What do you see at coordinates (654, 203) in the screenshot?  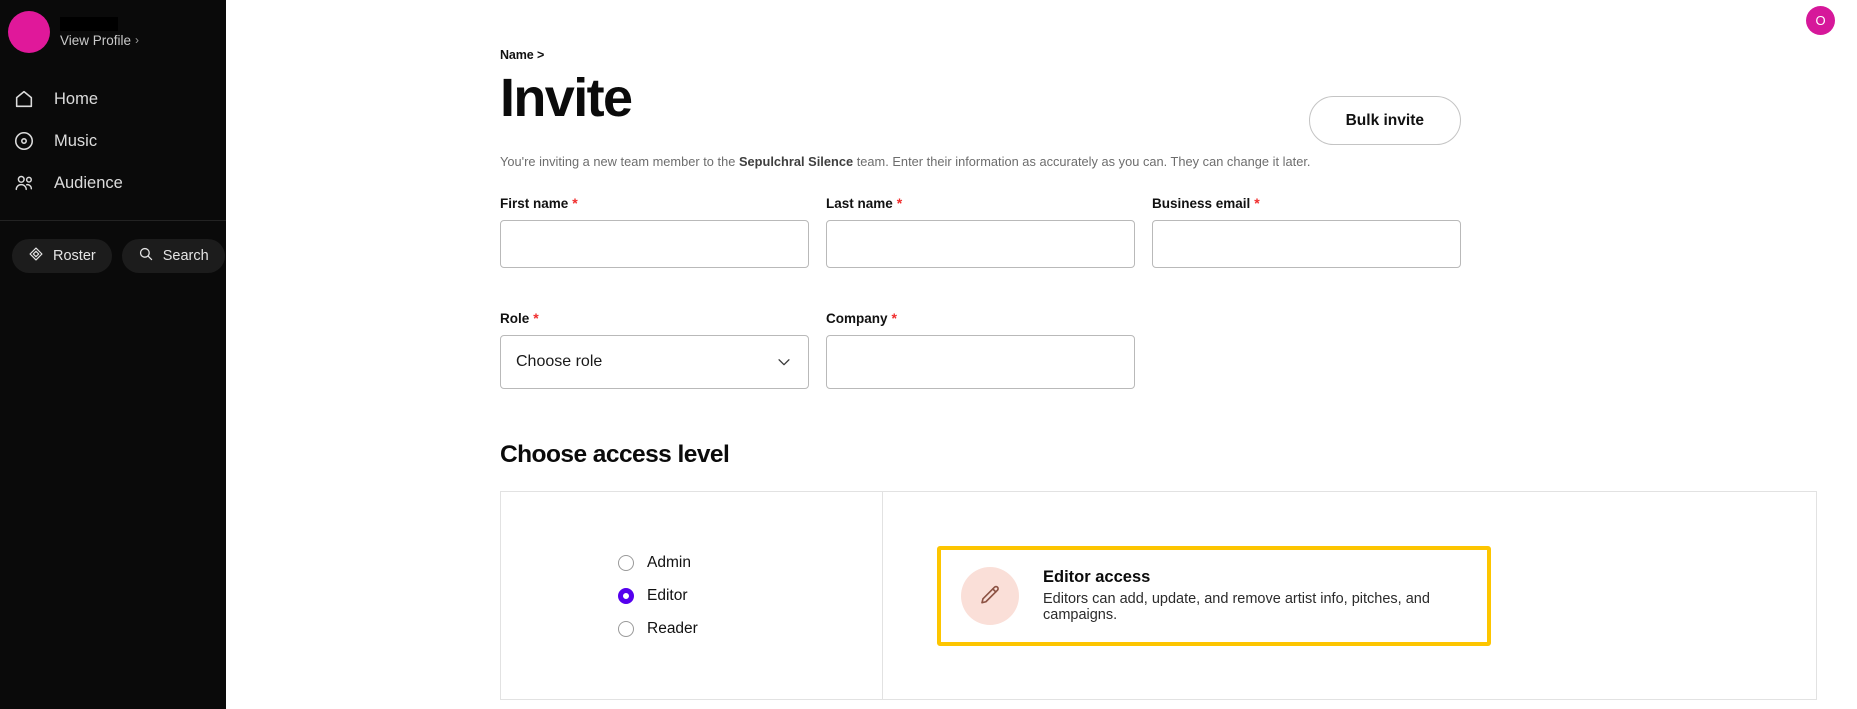 I see `field-label: First name *` at bounding box center [654, 203].